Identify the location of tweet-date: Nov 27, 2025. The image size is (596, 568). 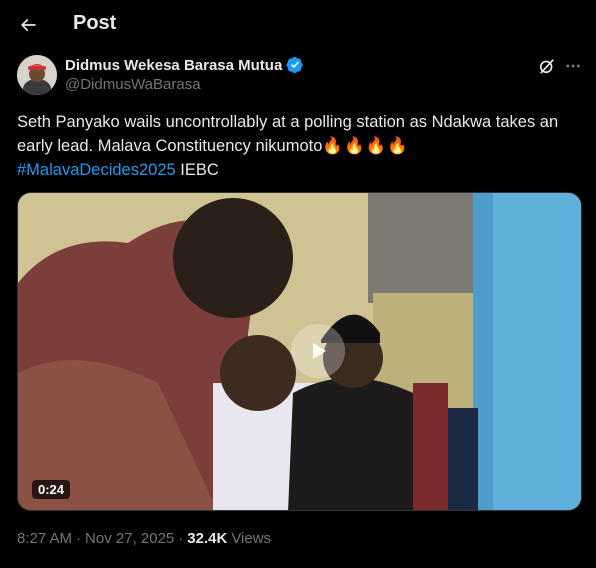
(129, 538).